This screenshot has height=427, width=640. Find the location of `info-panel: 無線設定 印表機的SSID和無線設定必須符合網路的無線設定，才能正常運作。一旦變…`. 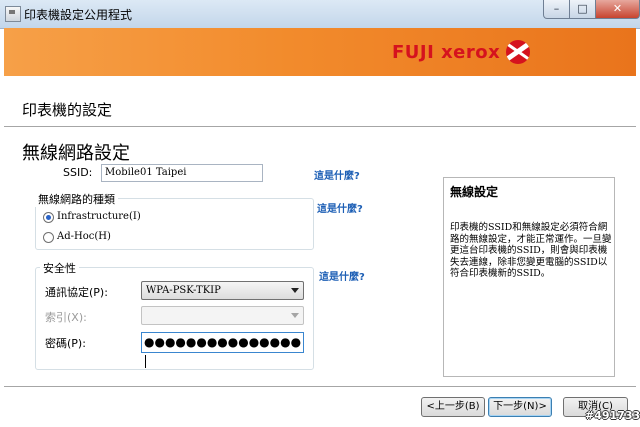

info-panel: 無線設定 印表機的SSID和無線設定必須符合網路的無線設定，才能正常運作。一旦變… is located at coordinates (529, 277).